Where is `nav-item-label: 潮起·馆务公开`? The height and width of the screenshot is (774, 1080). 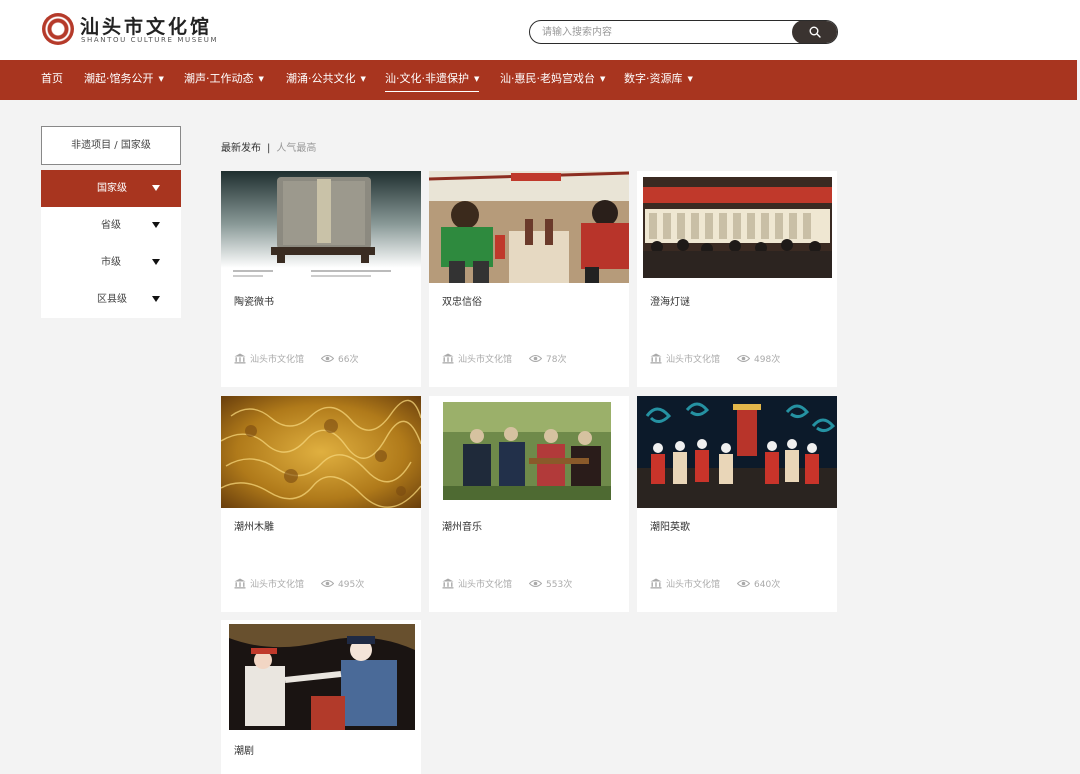 nav-item-label: 潮起·馆务公开 is located at coordinates (119, 78).